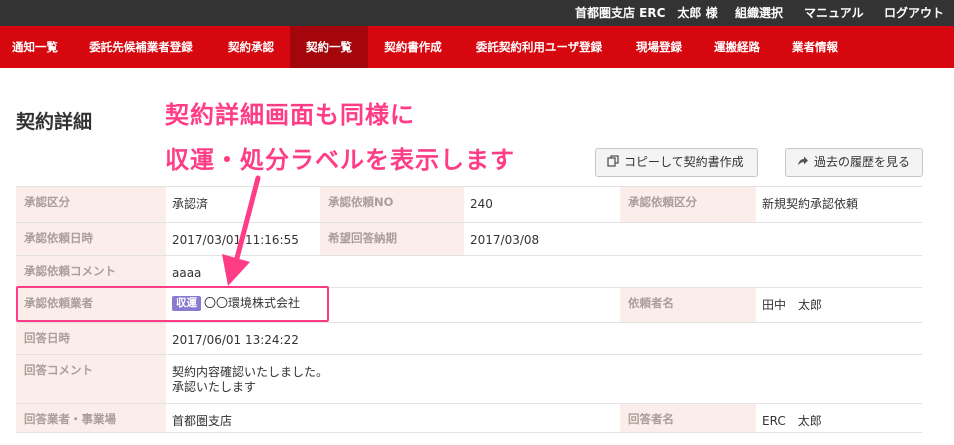  Describe the element at coordinates (91, 204) in the screenshot. I see `approval-status-label: 承認区分` at that location.